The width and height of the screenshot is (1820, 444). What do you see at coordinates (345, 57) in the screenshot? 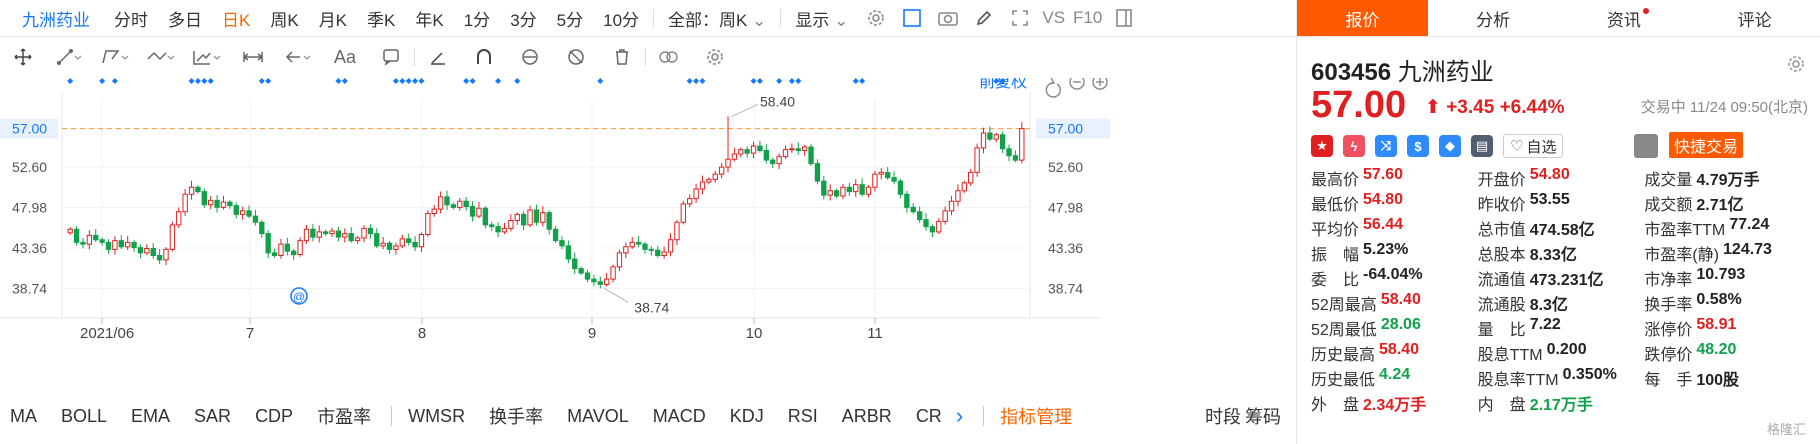
I see `text-tool-icon: Aa` at bounding box center [345, 57].